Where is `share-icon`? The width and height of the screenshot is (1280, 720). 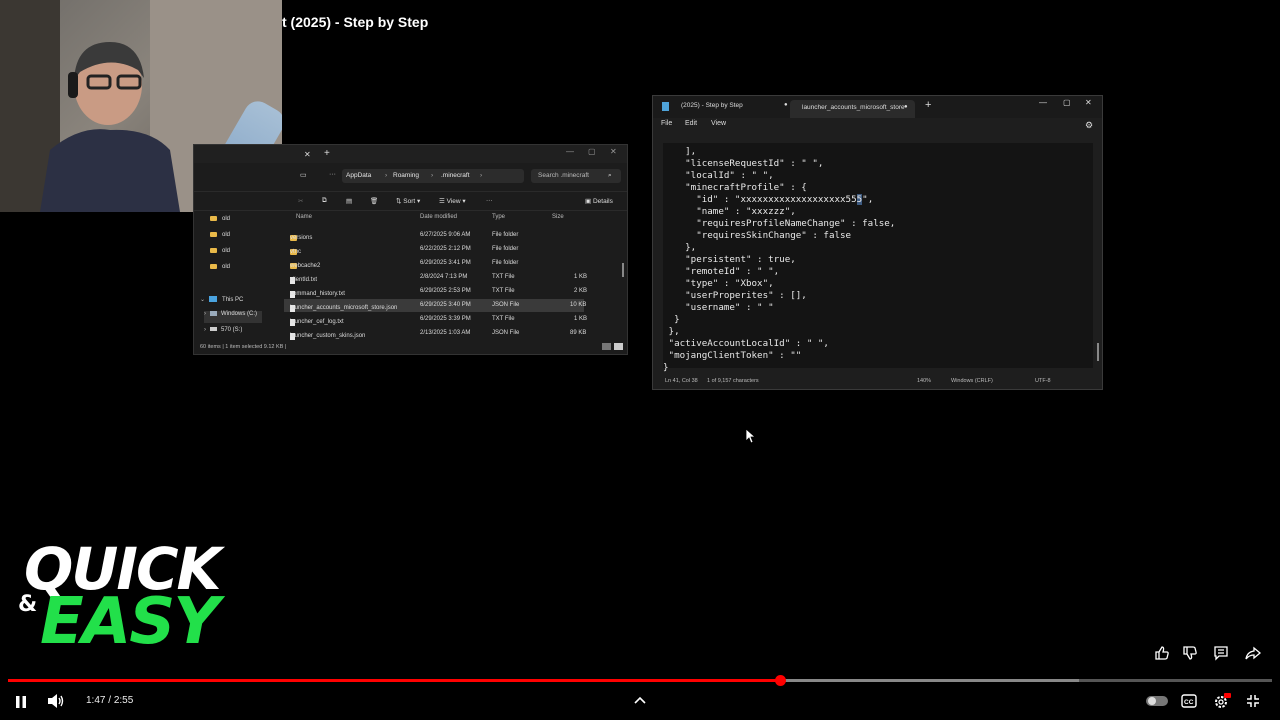
share-icon is located at coordinates (1253, 653).